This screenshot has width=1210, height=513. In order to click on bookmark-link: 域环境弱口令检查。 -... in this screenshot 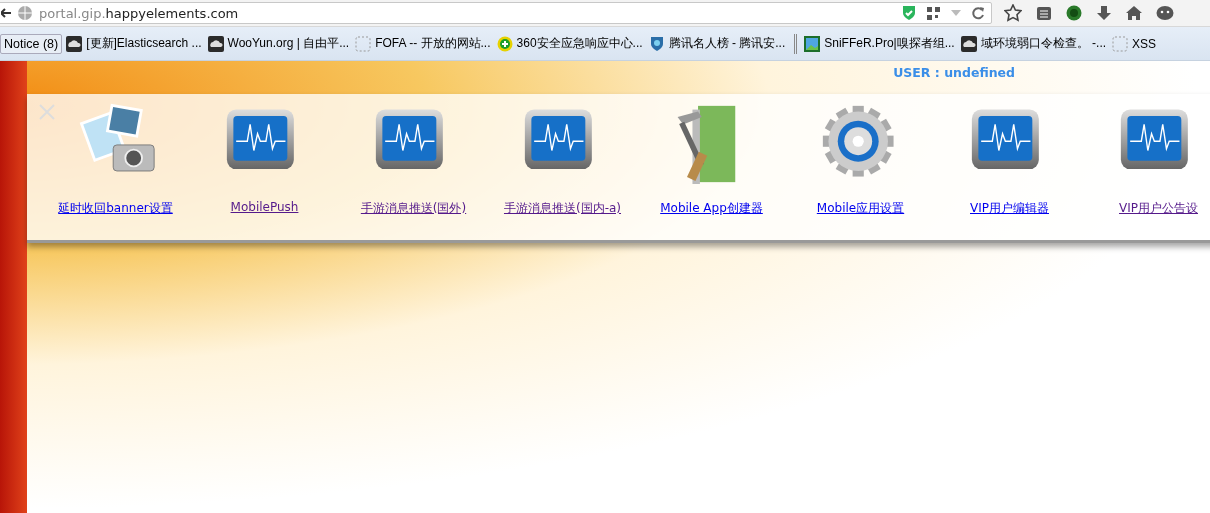, I will do `click(1043, 43)`.